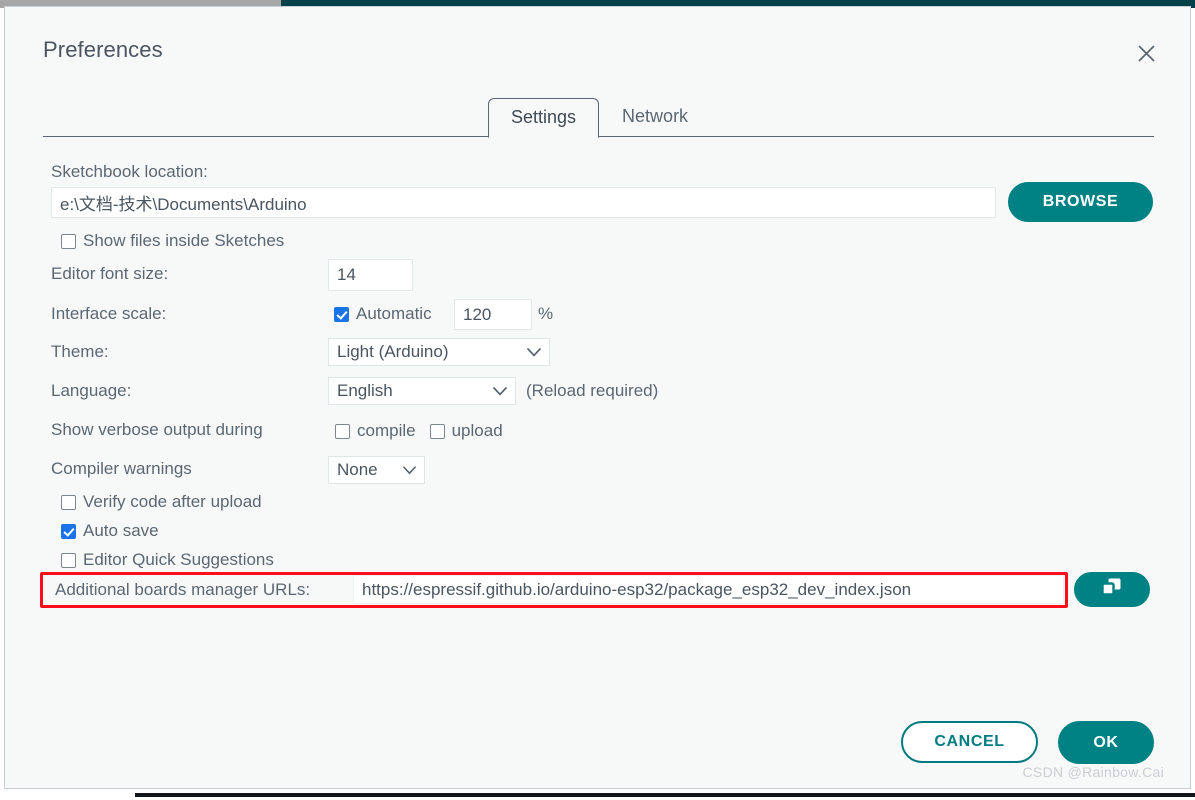  I want to click on theme-select: Light (Arduino), so click(439, 352).